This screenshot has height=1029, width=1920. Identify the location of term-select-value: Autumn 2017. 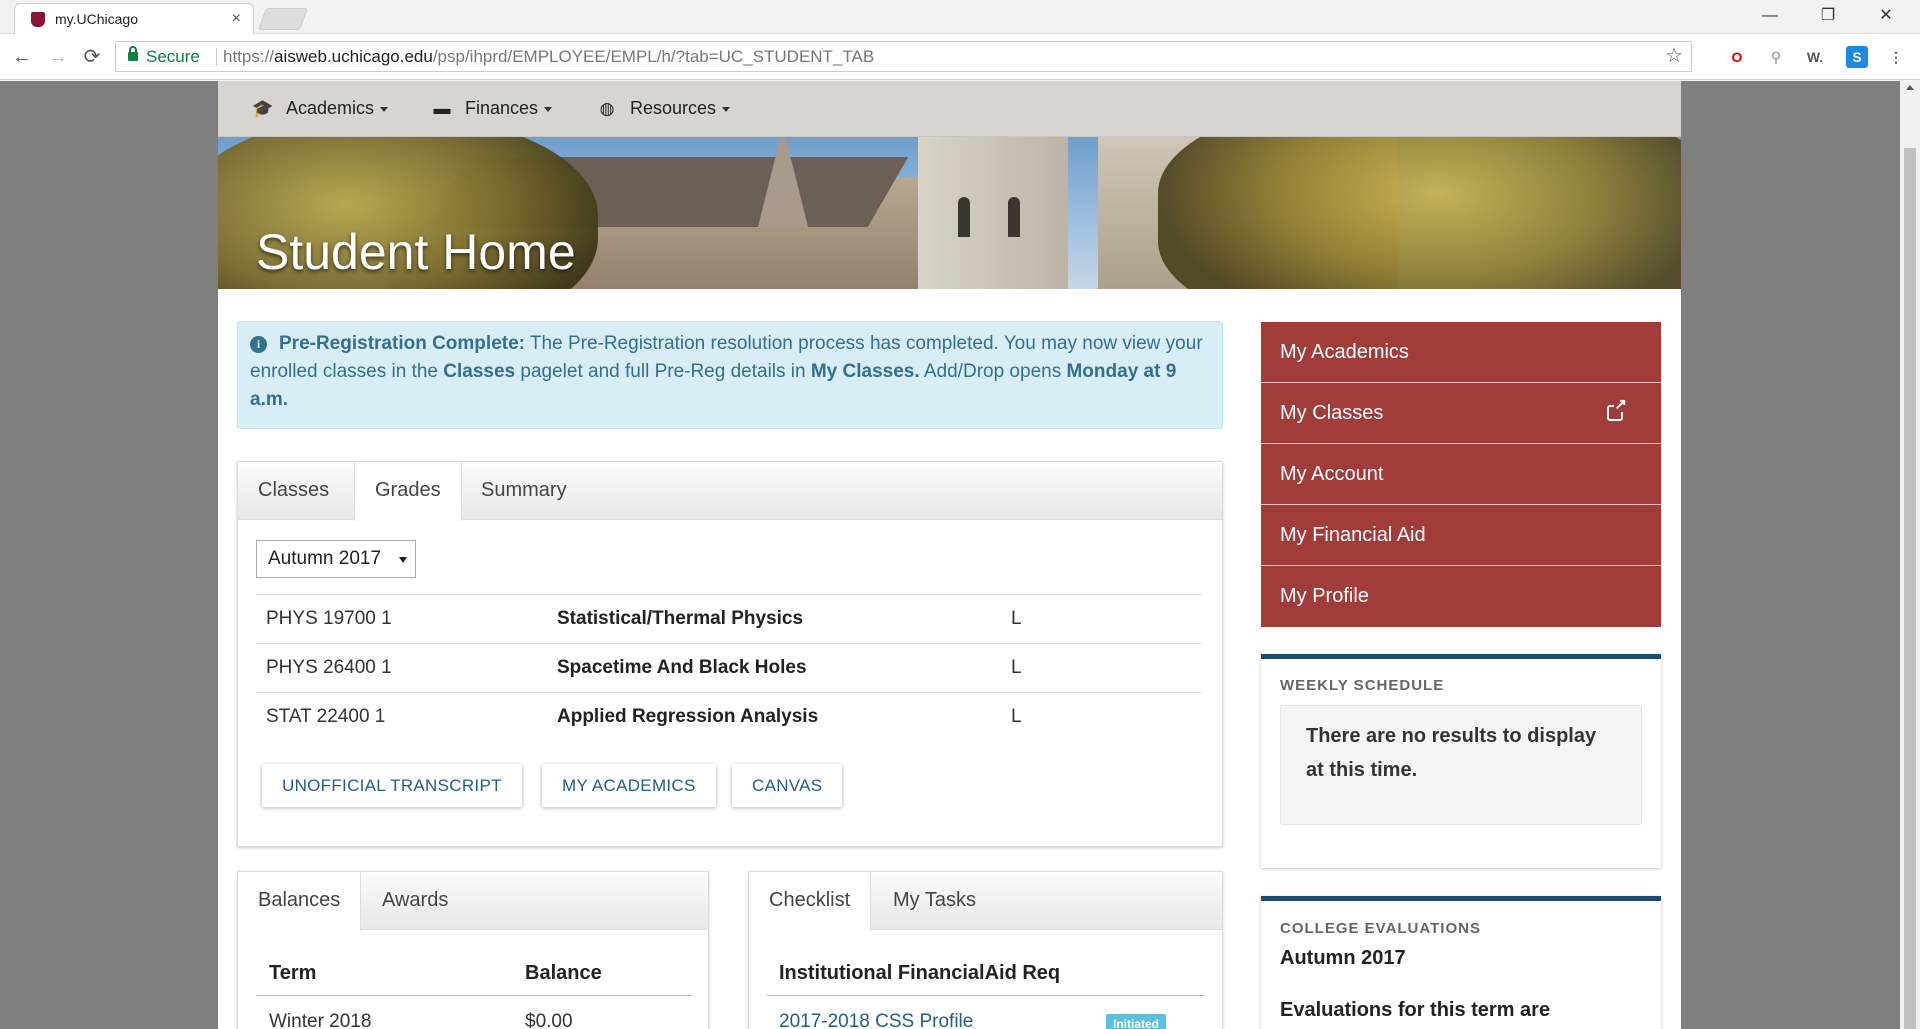
(325, 558).